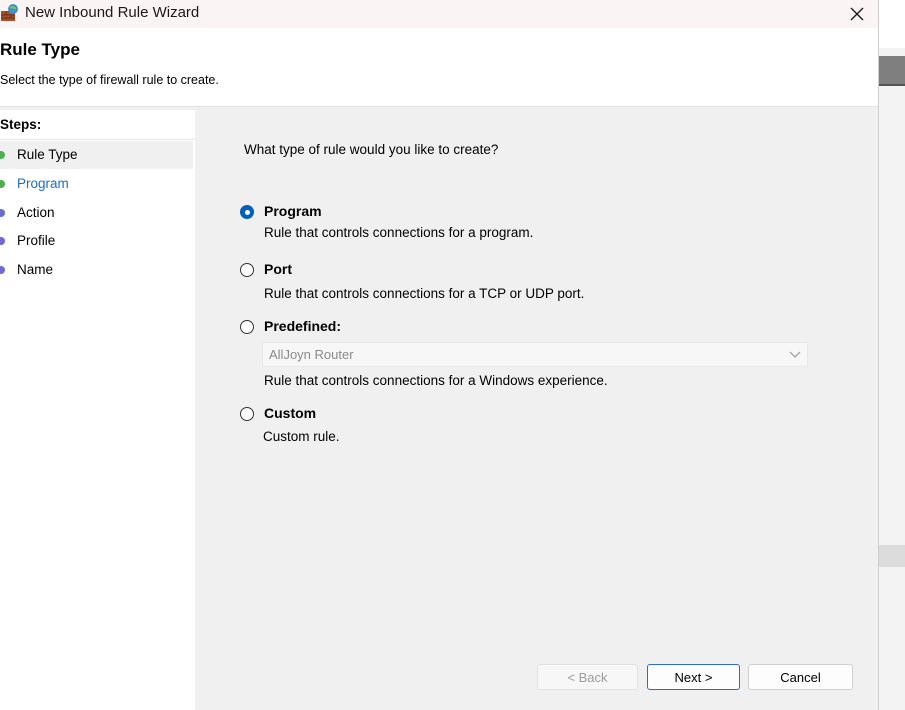 This screenshot has height=710, width=905. Describe the element at coordinates (247, 327) in the screenshot. I see `predefined-radio` at that location.